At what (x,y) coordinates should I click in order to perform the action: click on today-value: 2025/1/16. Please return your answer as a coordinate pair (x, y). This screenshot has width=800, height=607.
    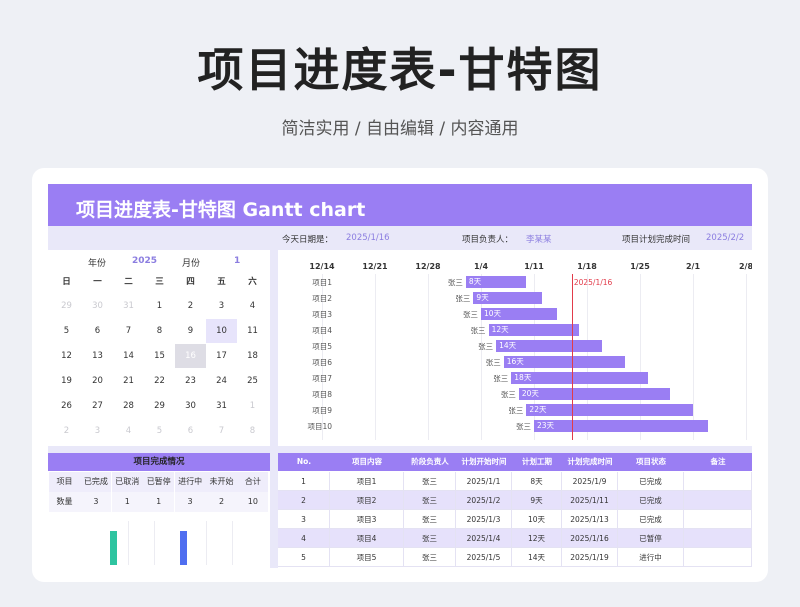
    Looking at the image, I should click on (368, 238).